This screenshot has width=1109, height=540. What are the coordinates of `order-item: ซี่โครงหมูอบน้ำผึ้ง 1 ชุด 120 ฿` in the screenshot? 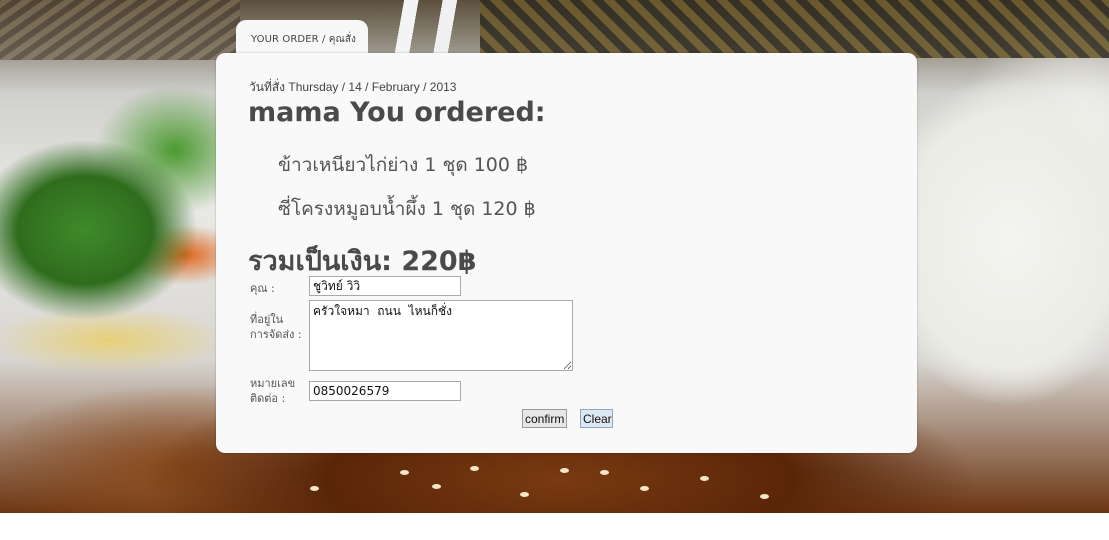 It's located at (407, 209).